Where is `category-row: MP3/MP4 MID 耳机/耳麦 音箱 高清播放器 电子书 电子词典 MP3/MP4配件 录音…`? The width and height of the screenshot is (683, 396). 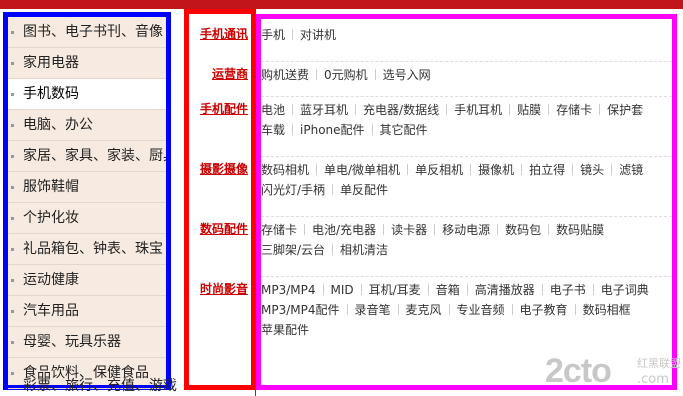 category-row: MP3/MP4 MID 耳机/耳麦 音箱 高清播放器 电子书 电子词典 MP3/MP4配件 录音… is located at coordinates (466, 310).